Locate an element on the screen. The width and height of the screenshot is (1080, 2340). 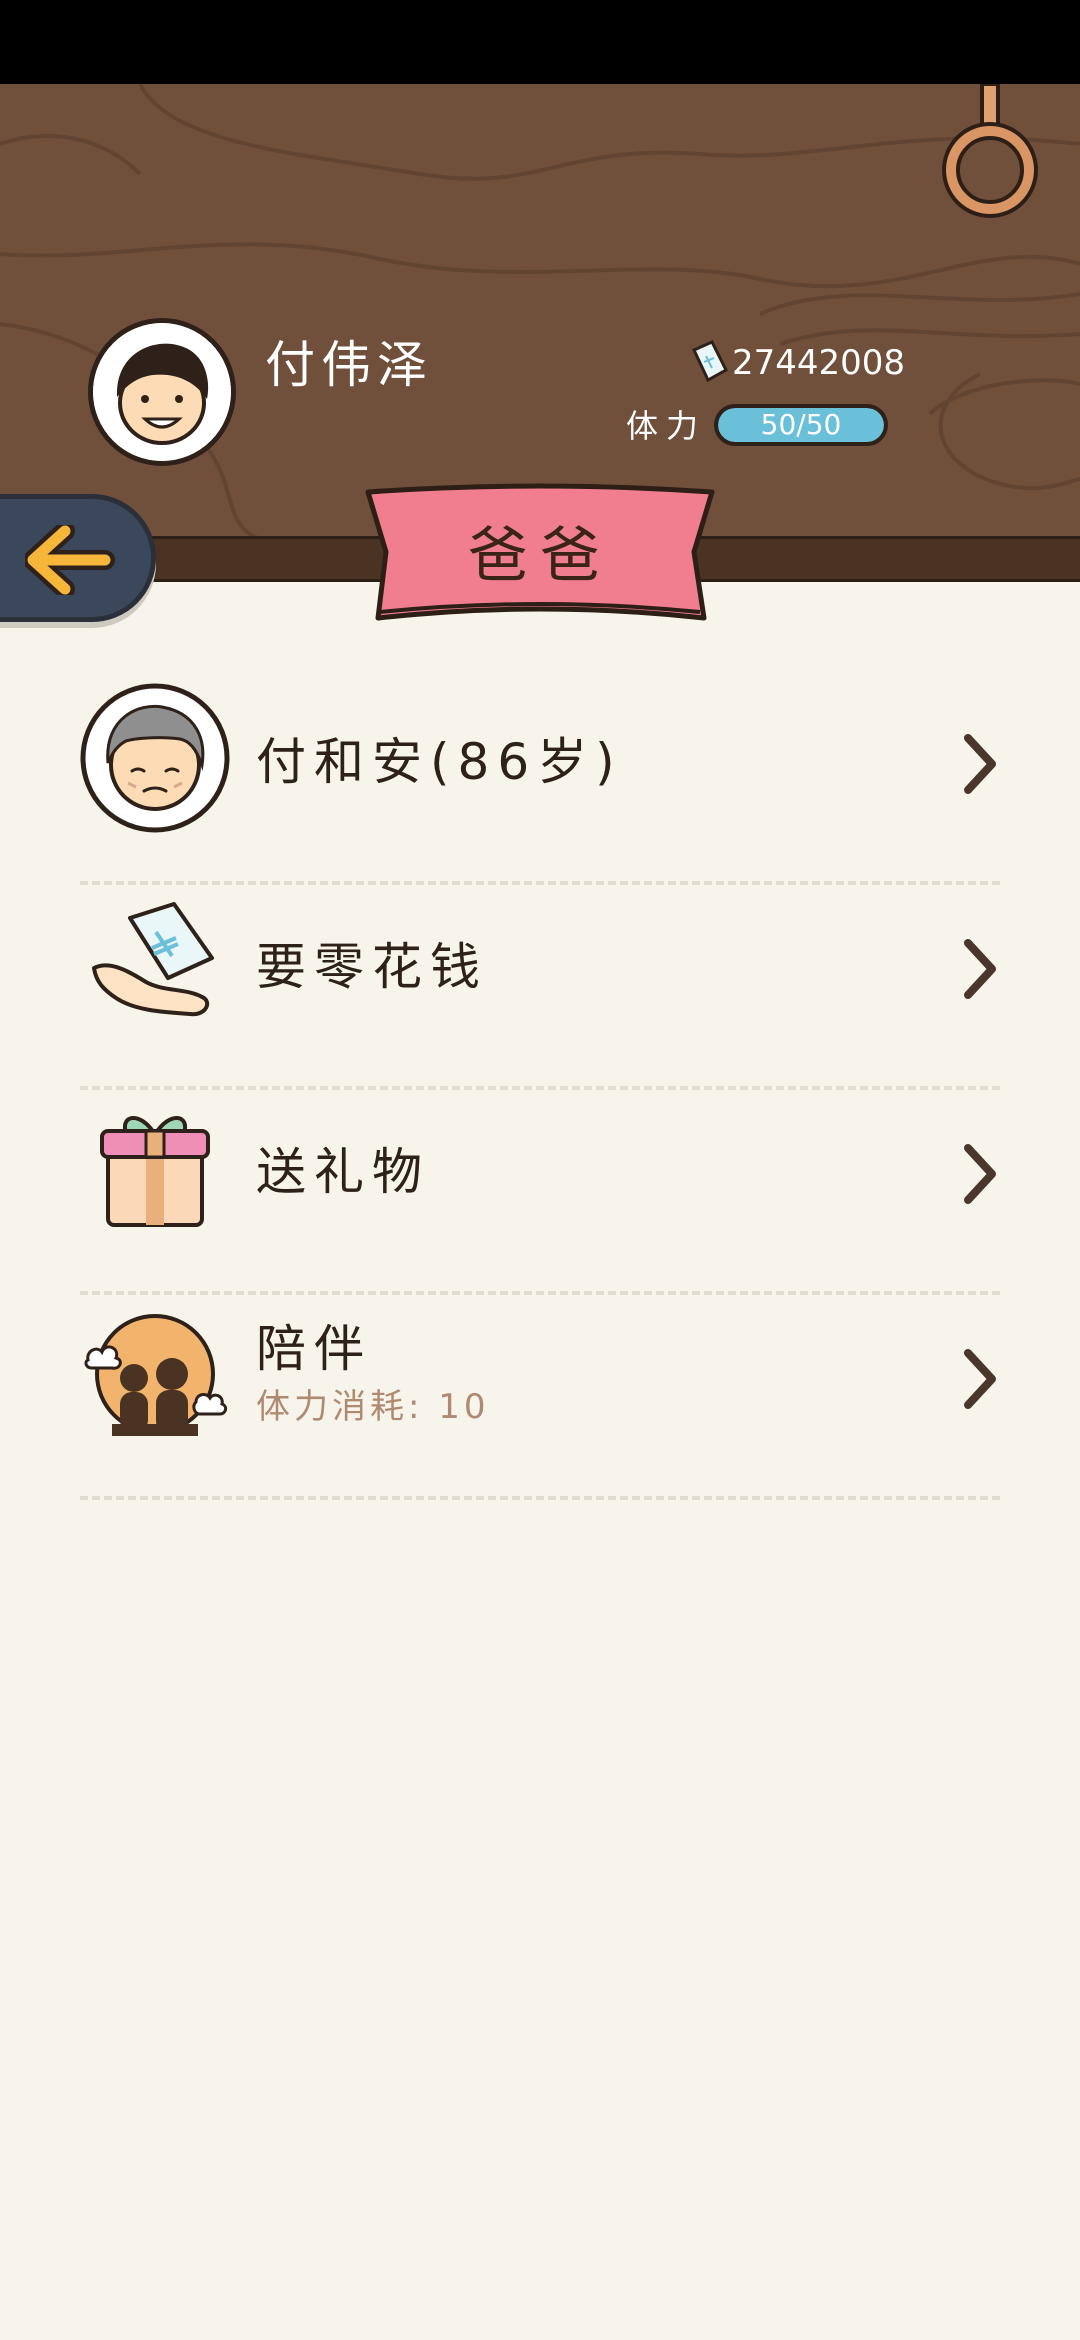
page-title: 爸爸 is located at coordinates (540, 556).